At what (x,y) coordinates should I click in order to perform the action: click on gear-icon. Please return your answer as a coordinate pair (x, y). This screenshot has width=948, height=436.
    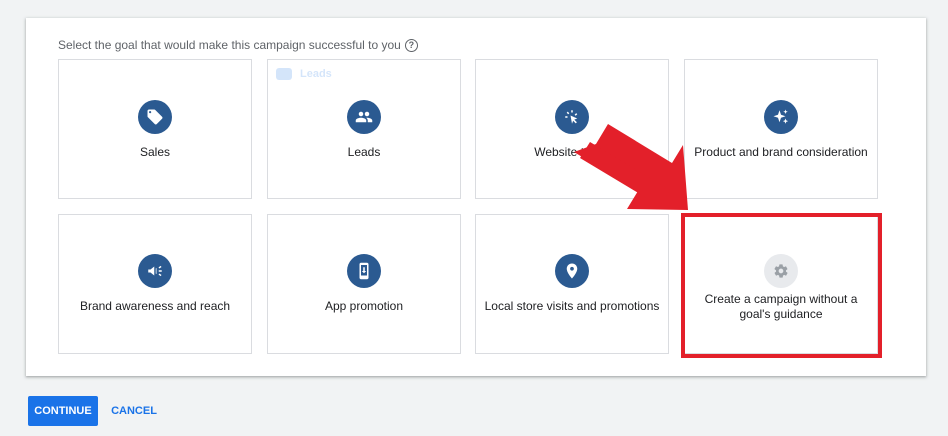
    Looking at the image, I should click on (781, 271).